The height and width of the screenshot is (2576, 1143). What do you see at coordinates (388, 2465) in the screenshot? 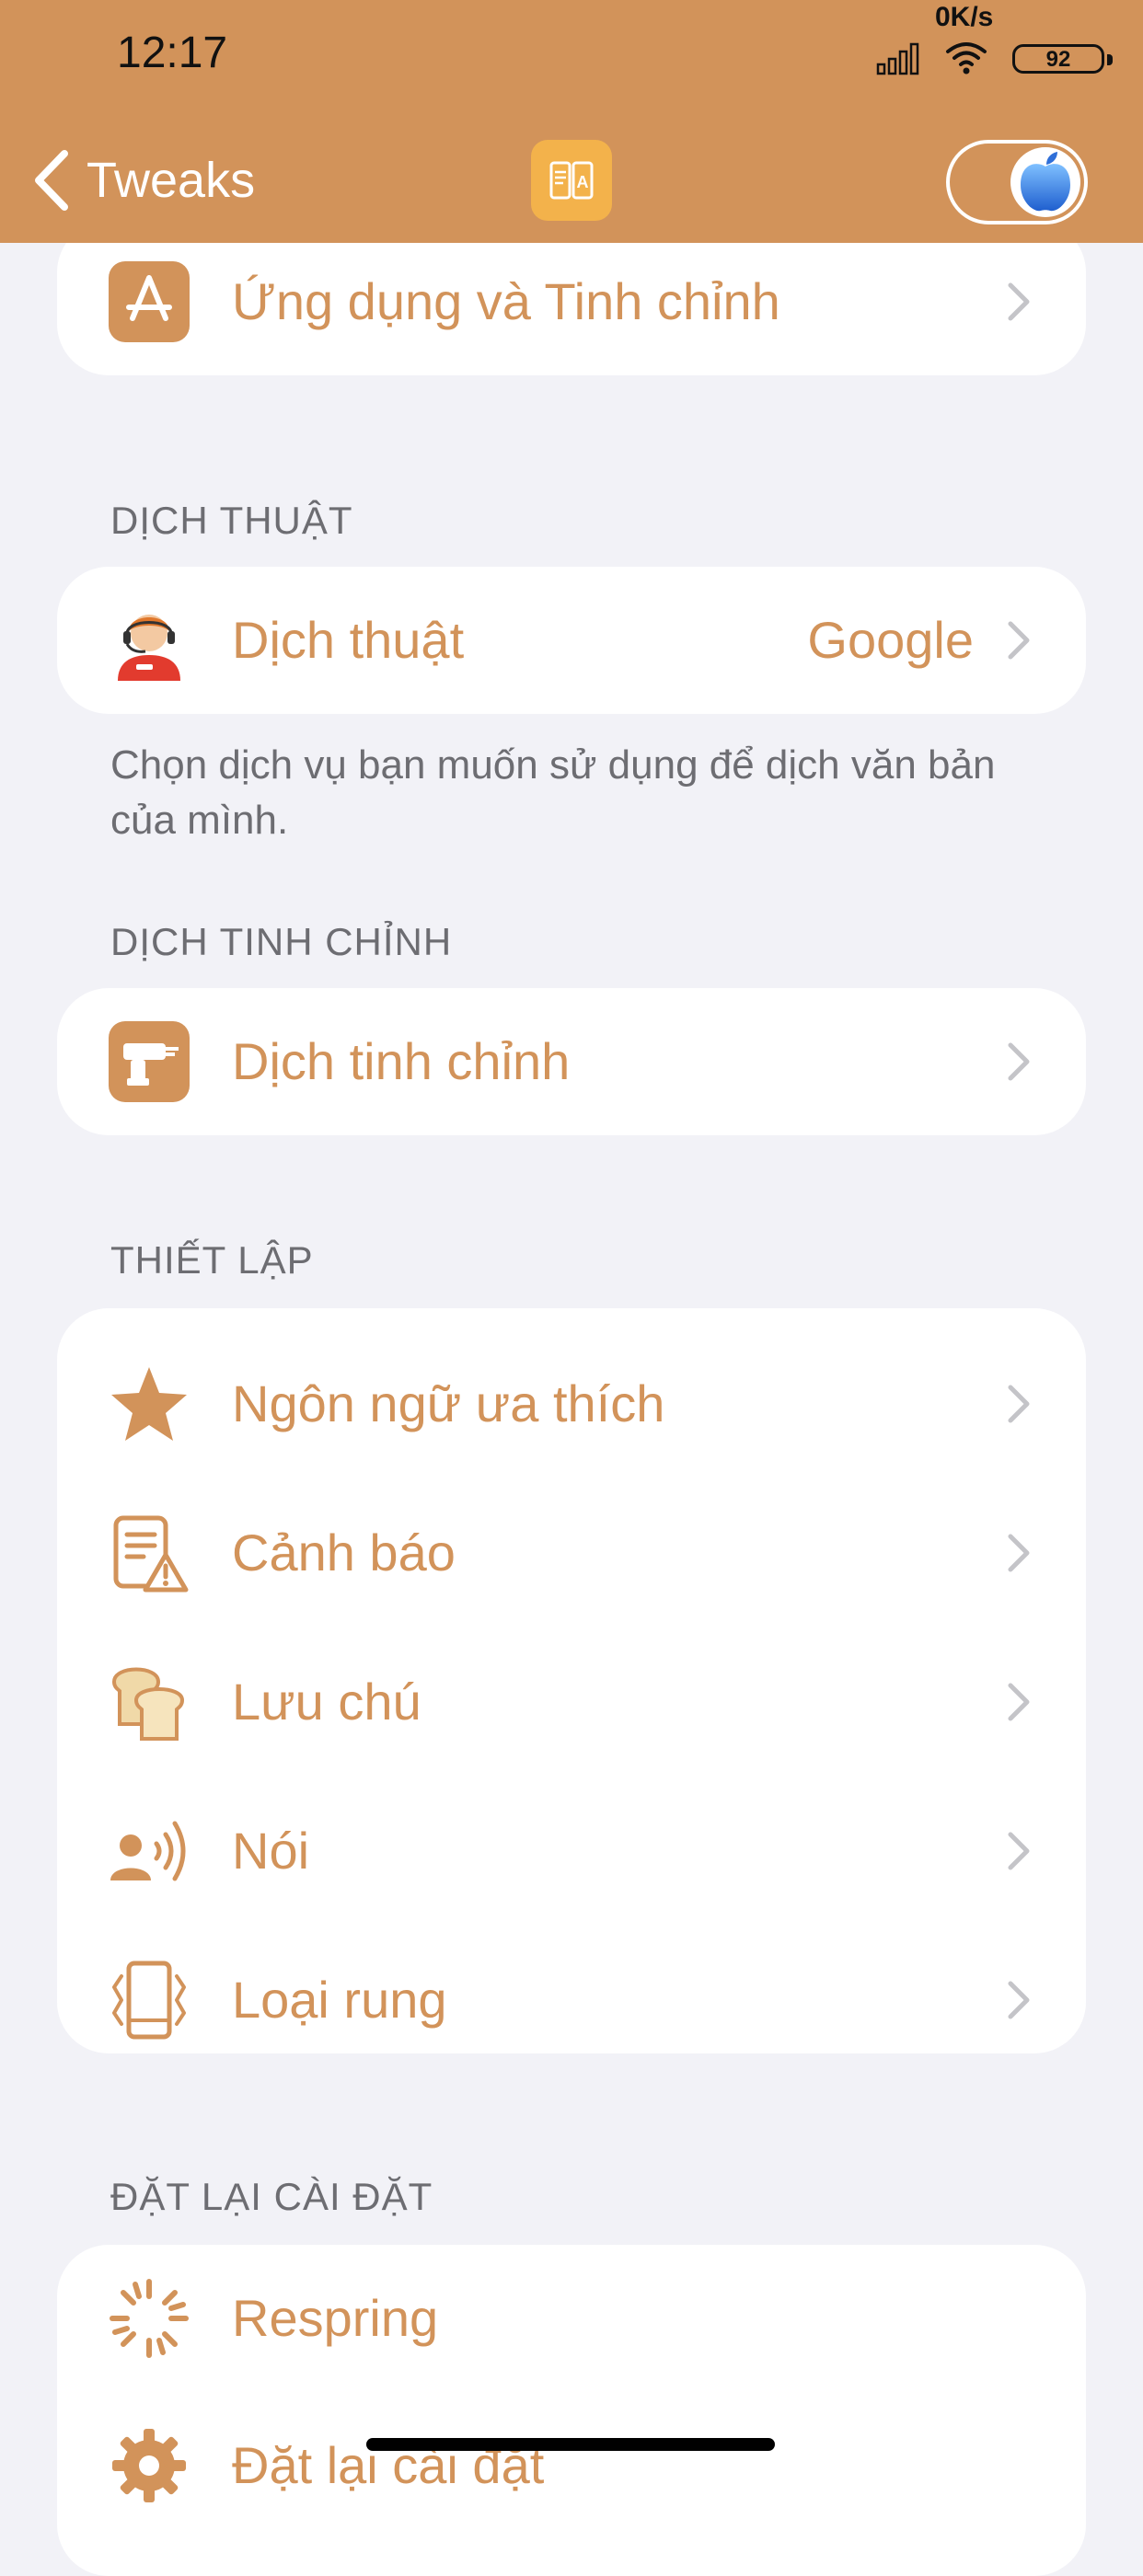
I see `reset-settings-label: Đặt lại cài đặt` at bounding box center [388, 2465].